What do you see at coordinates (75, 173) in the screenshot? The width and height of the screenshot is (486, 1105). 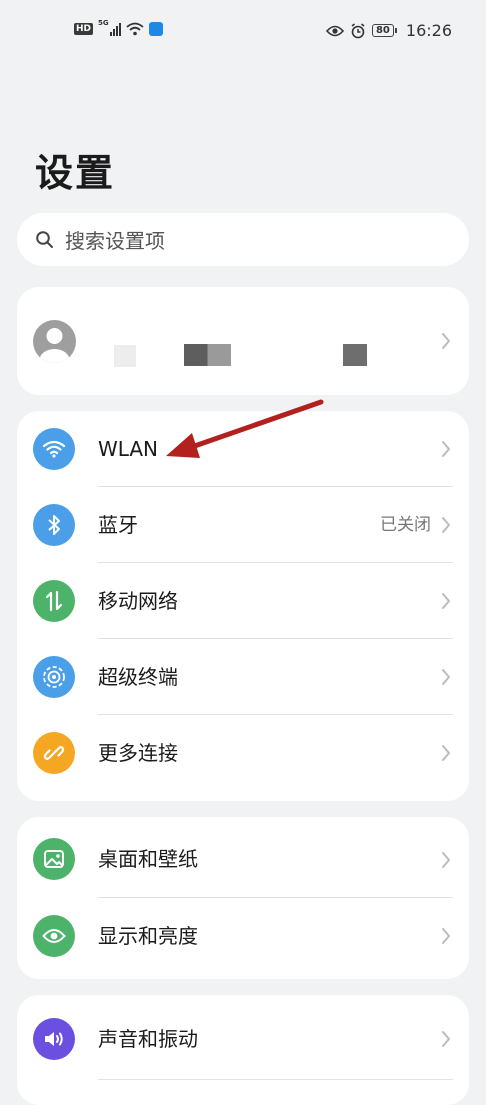 I see `page-title: 设置` at bounding box center [75, 173].